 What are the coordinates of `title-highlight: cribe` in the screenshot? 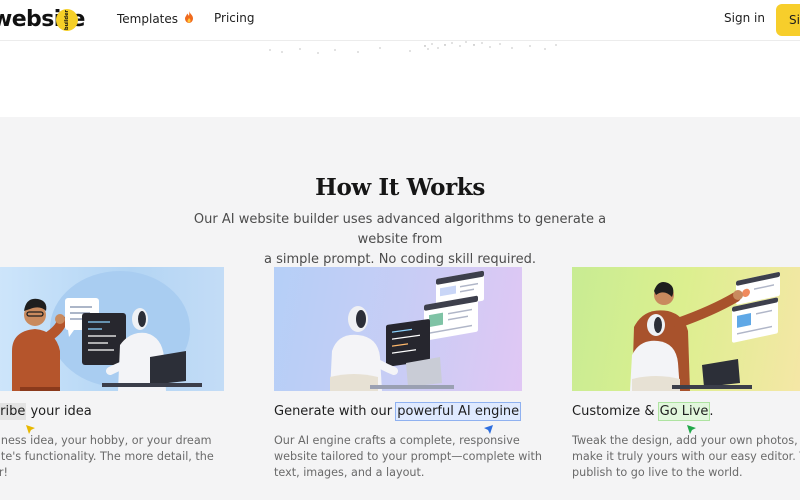 It's located at (13, 411).